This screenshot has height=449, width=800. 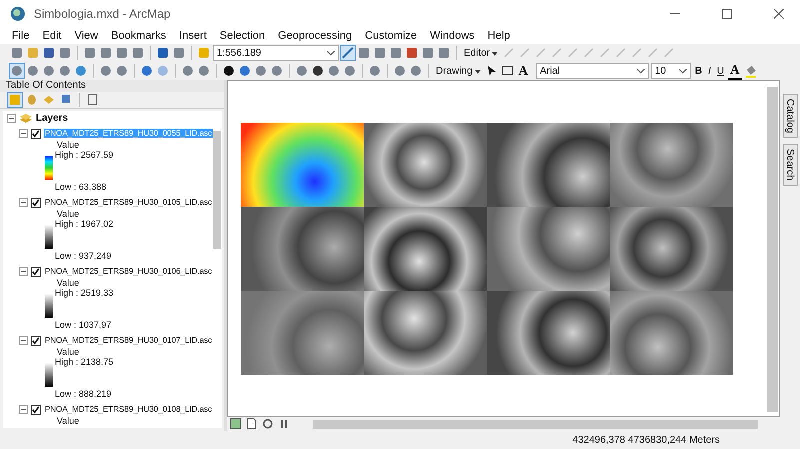 What do you see at coordinates (52, 118) in the screenshot?
I see `data-frame-label: Layers` at bounding box center [52, 118].